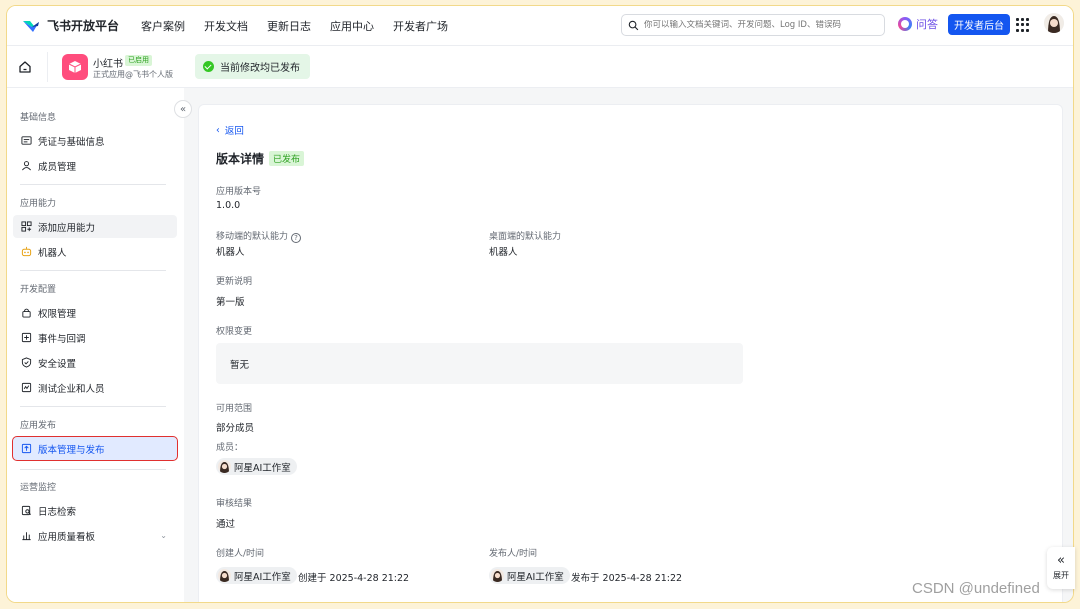 The image size is (1080, 609). What do you see at coordinates (234, 409) in the screenshot?
I see `scope-label: 可用范围` at bounding box center [234, 409].